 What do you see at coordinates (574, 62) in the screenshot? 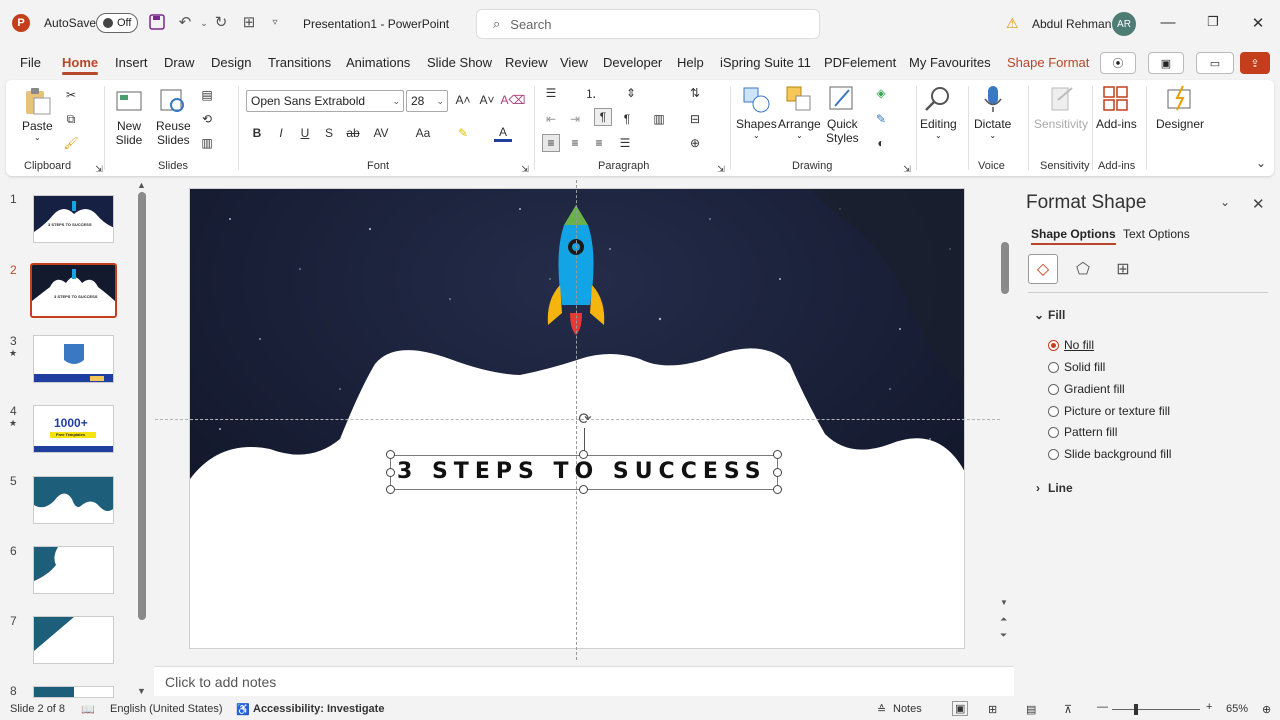
I see `tab-view: View` at bounding box center [574, 62].